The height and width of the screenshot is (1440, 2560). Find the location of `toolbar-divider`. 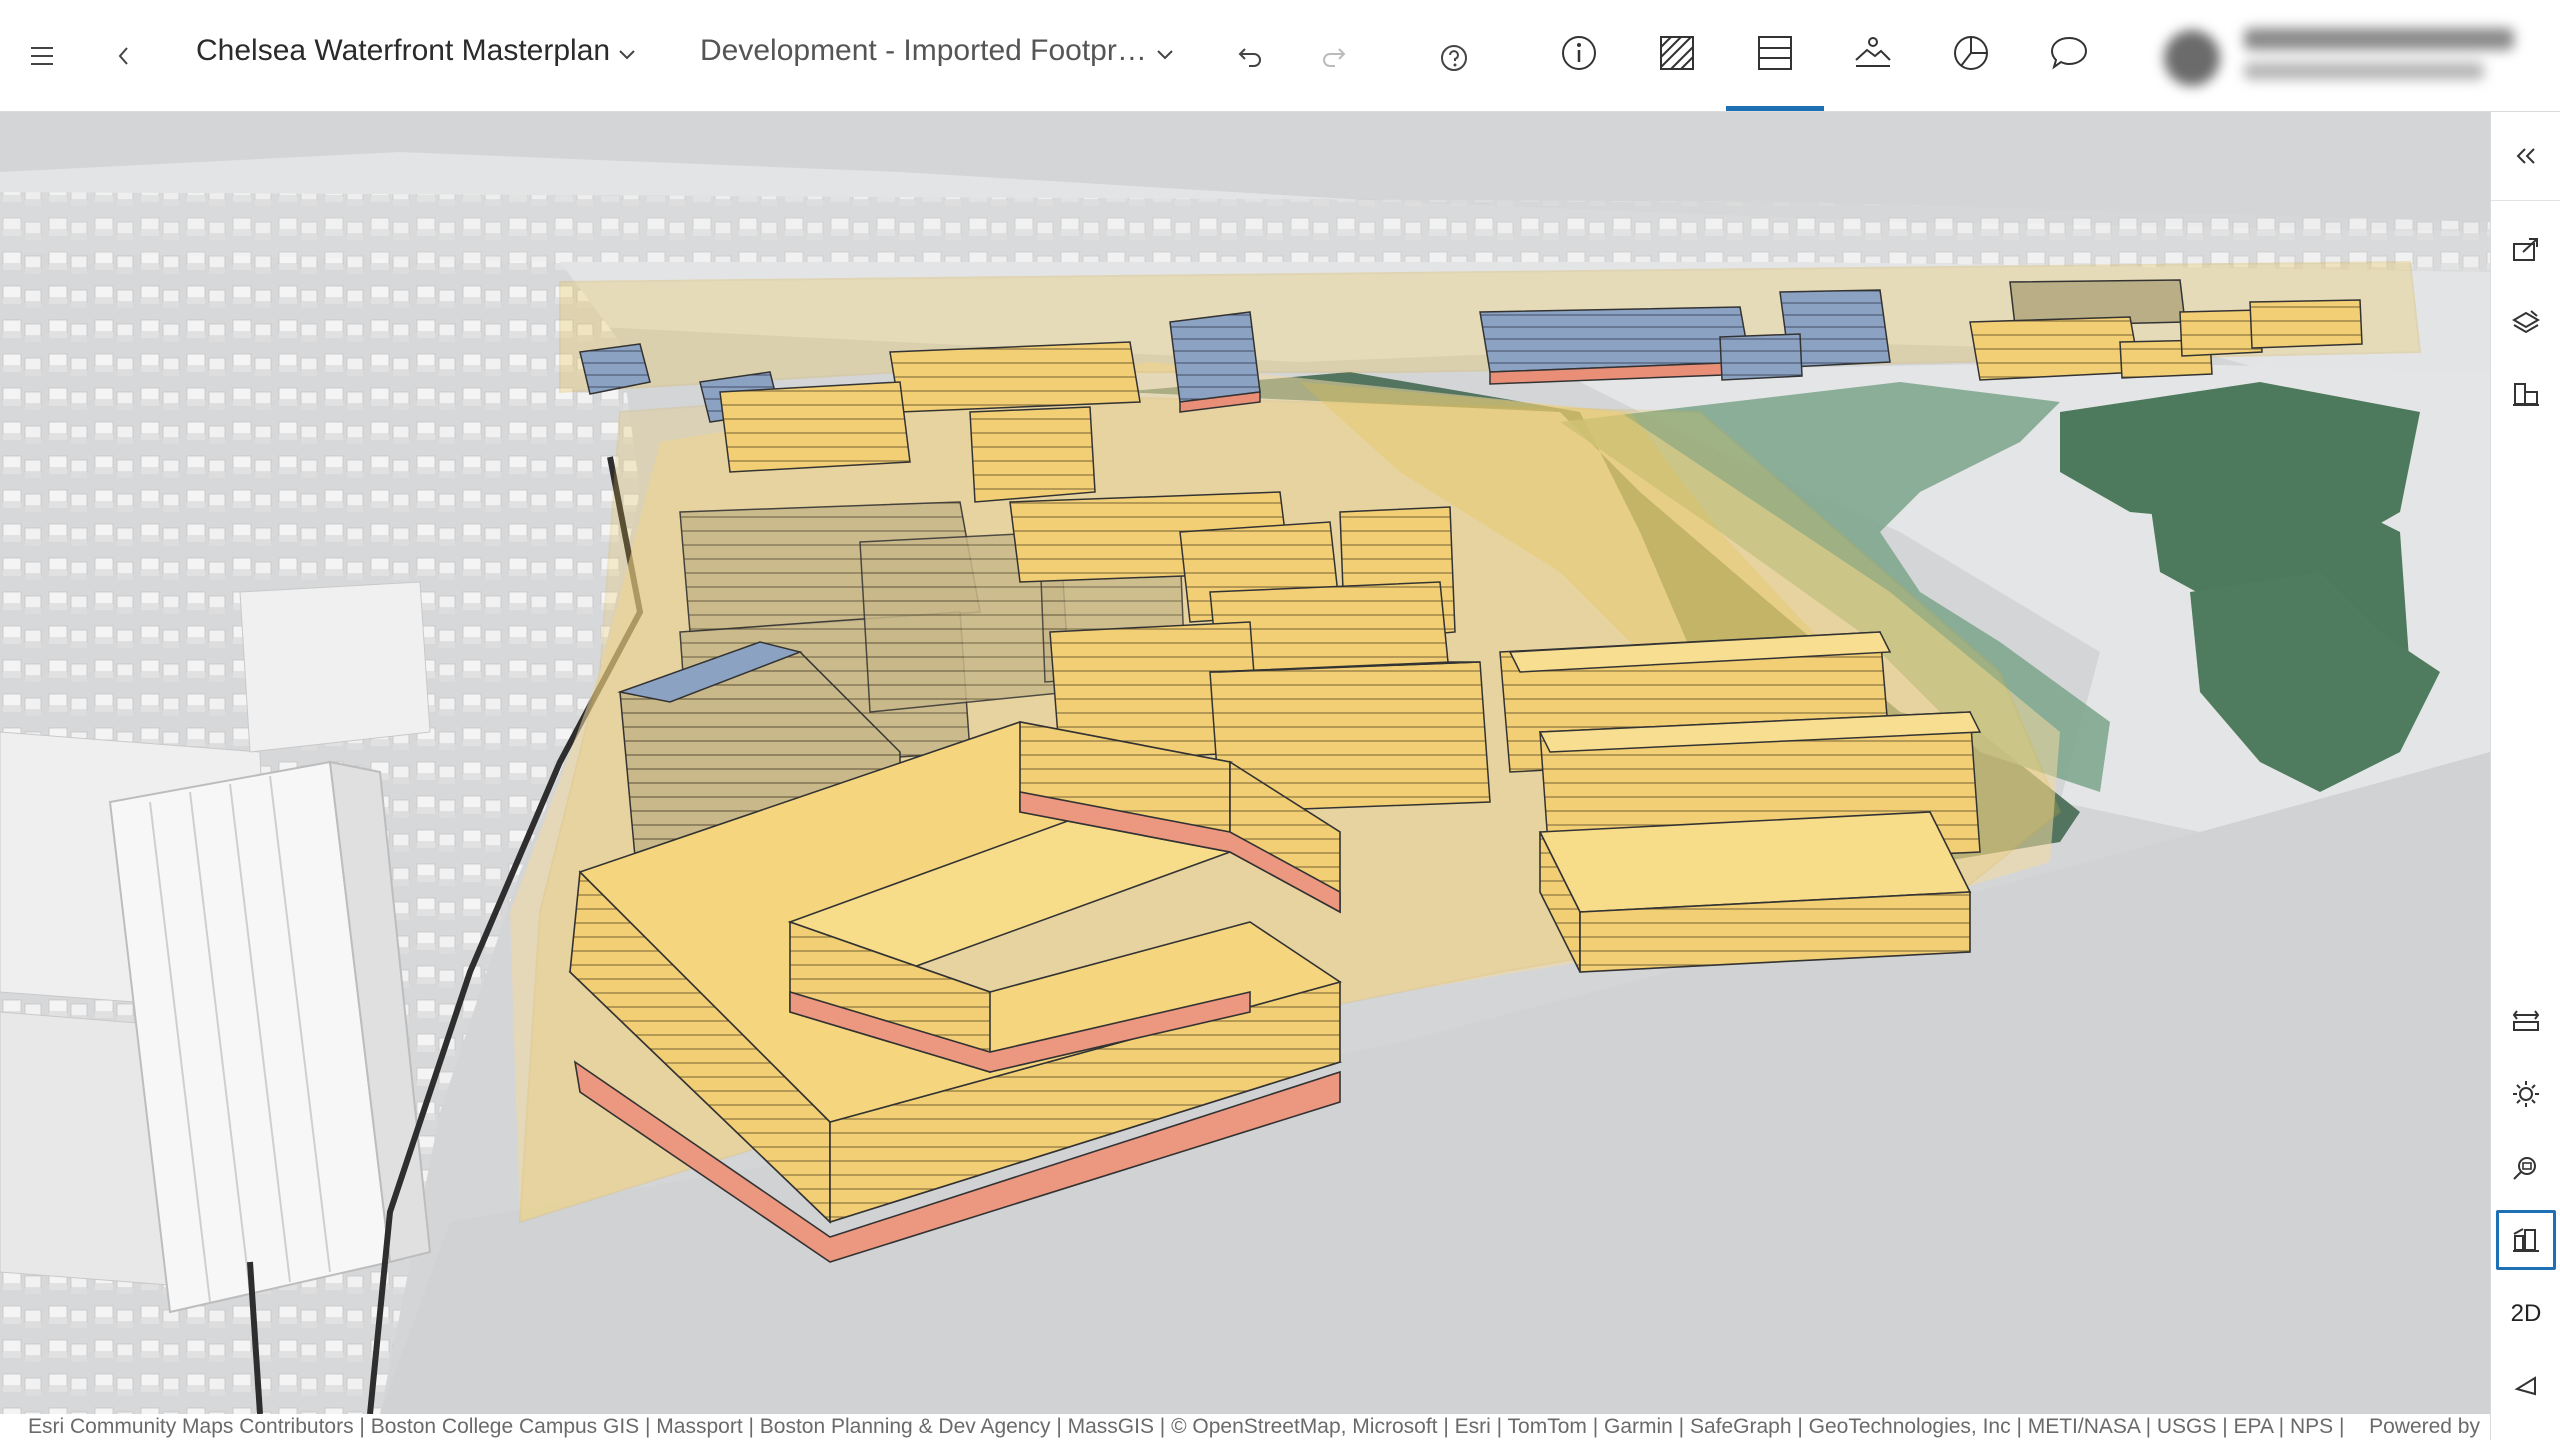

toolbar-divider is located at coordinates (2525, 200).